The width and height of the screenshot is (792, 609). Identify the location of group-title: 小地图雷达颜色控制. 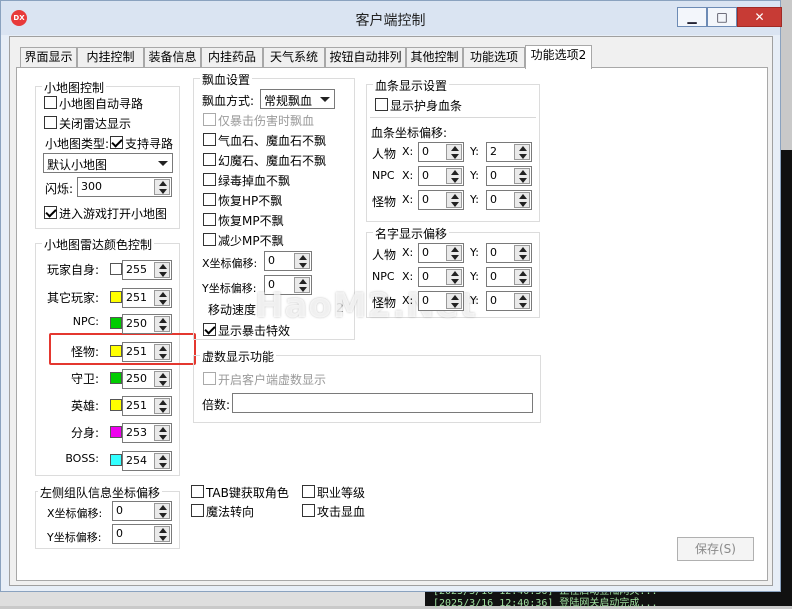
(98, 244).